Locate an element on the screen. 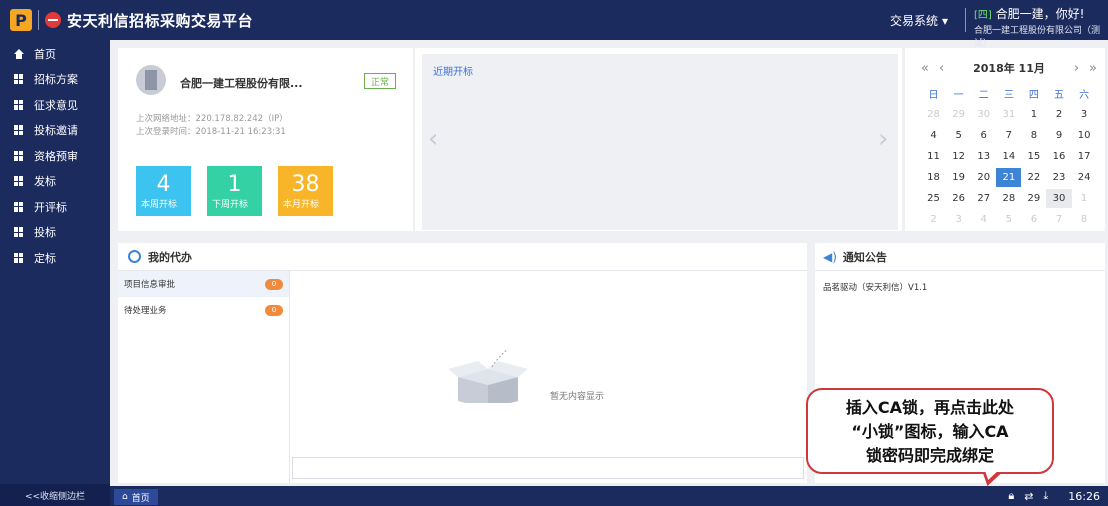 The height and width of the screenshot is (506, 1108). list-item: 待处理业务 0 is located at coordinates (203, 310).